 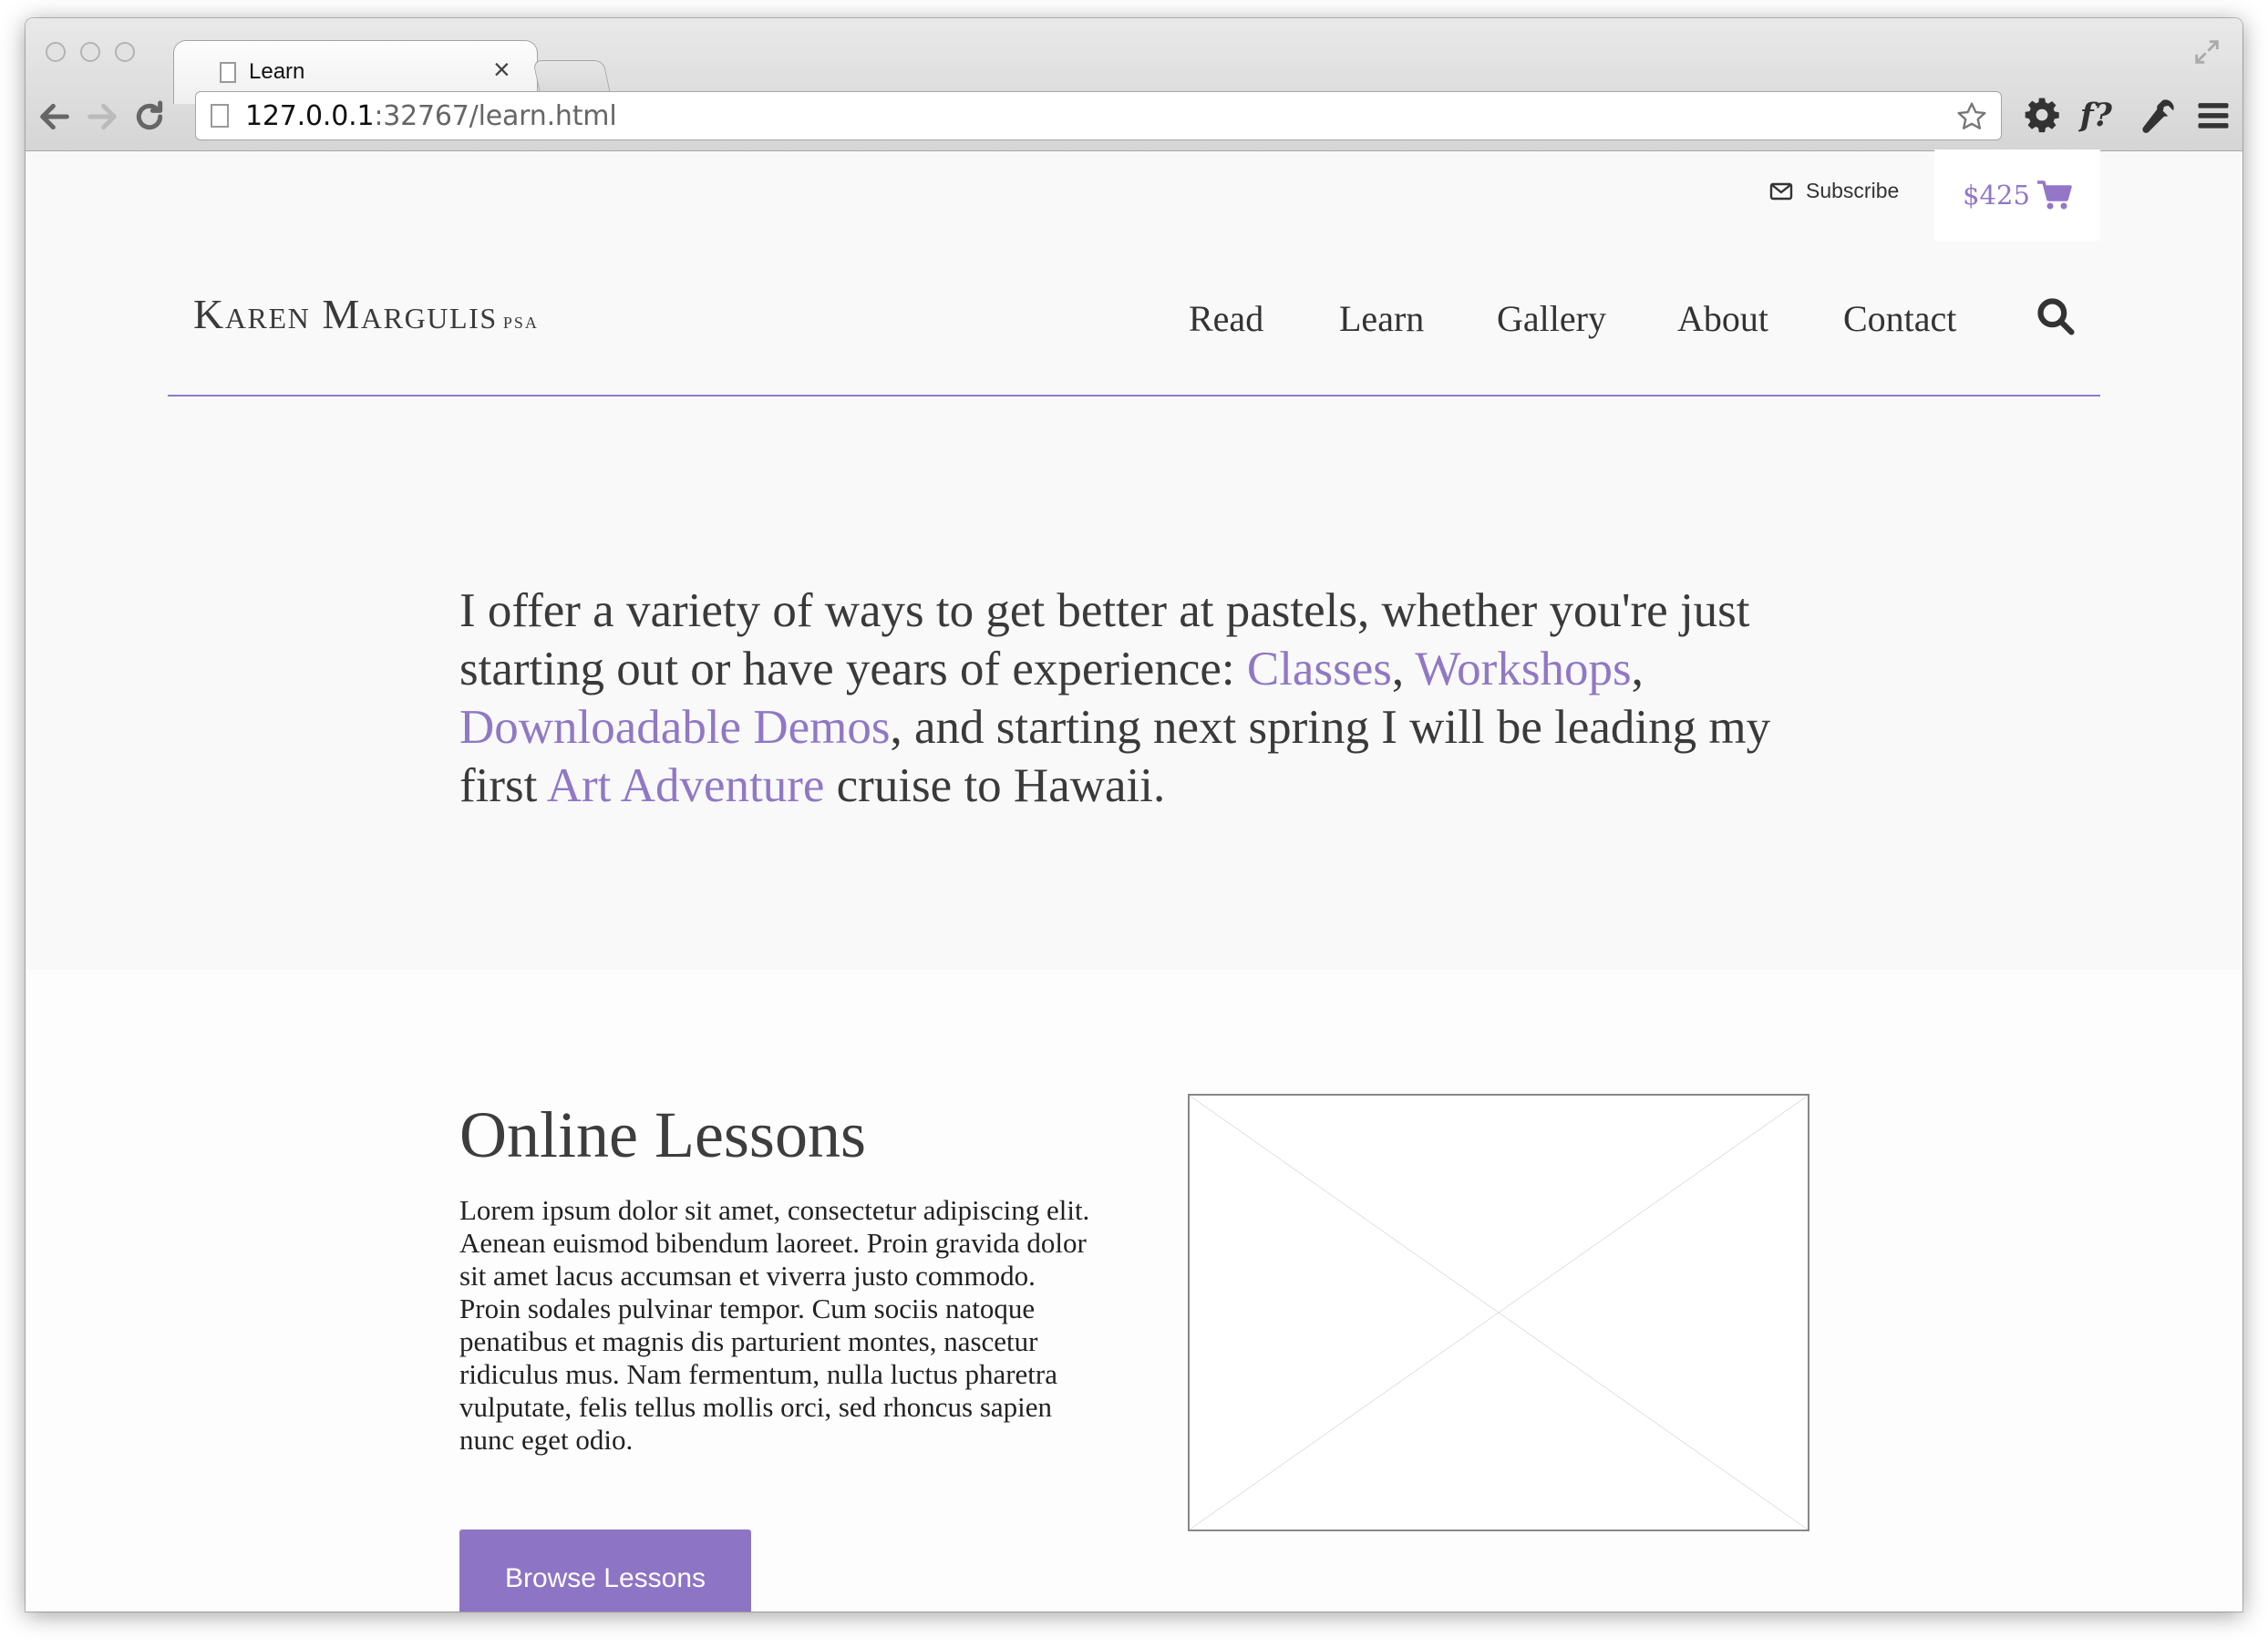 I want to click on gear-icon, so click(x=2042, y=115).